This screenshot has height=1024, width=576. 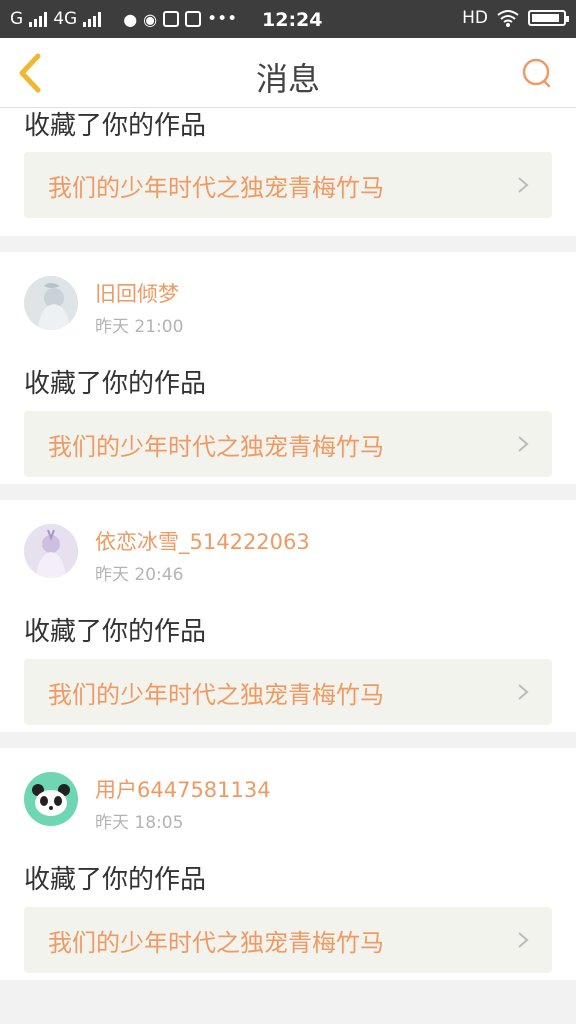 I want to click on battery-fill, so click(x=545, y=18).